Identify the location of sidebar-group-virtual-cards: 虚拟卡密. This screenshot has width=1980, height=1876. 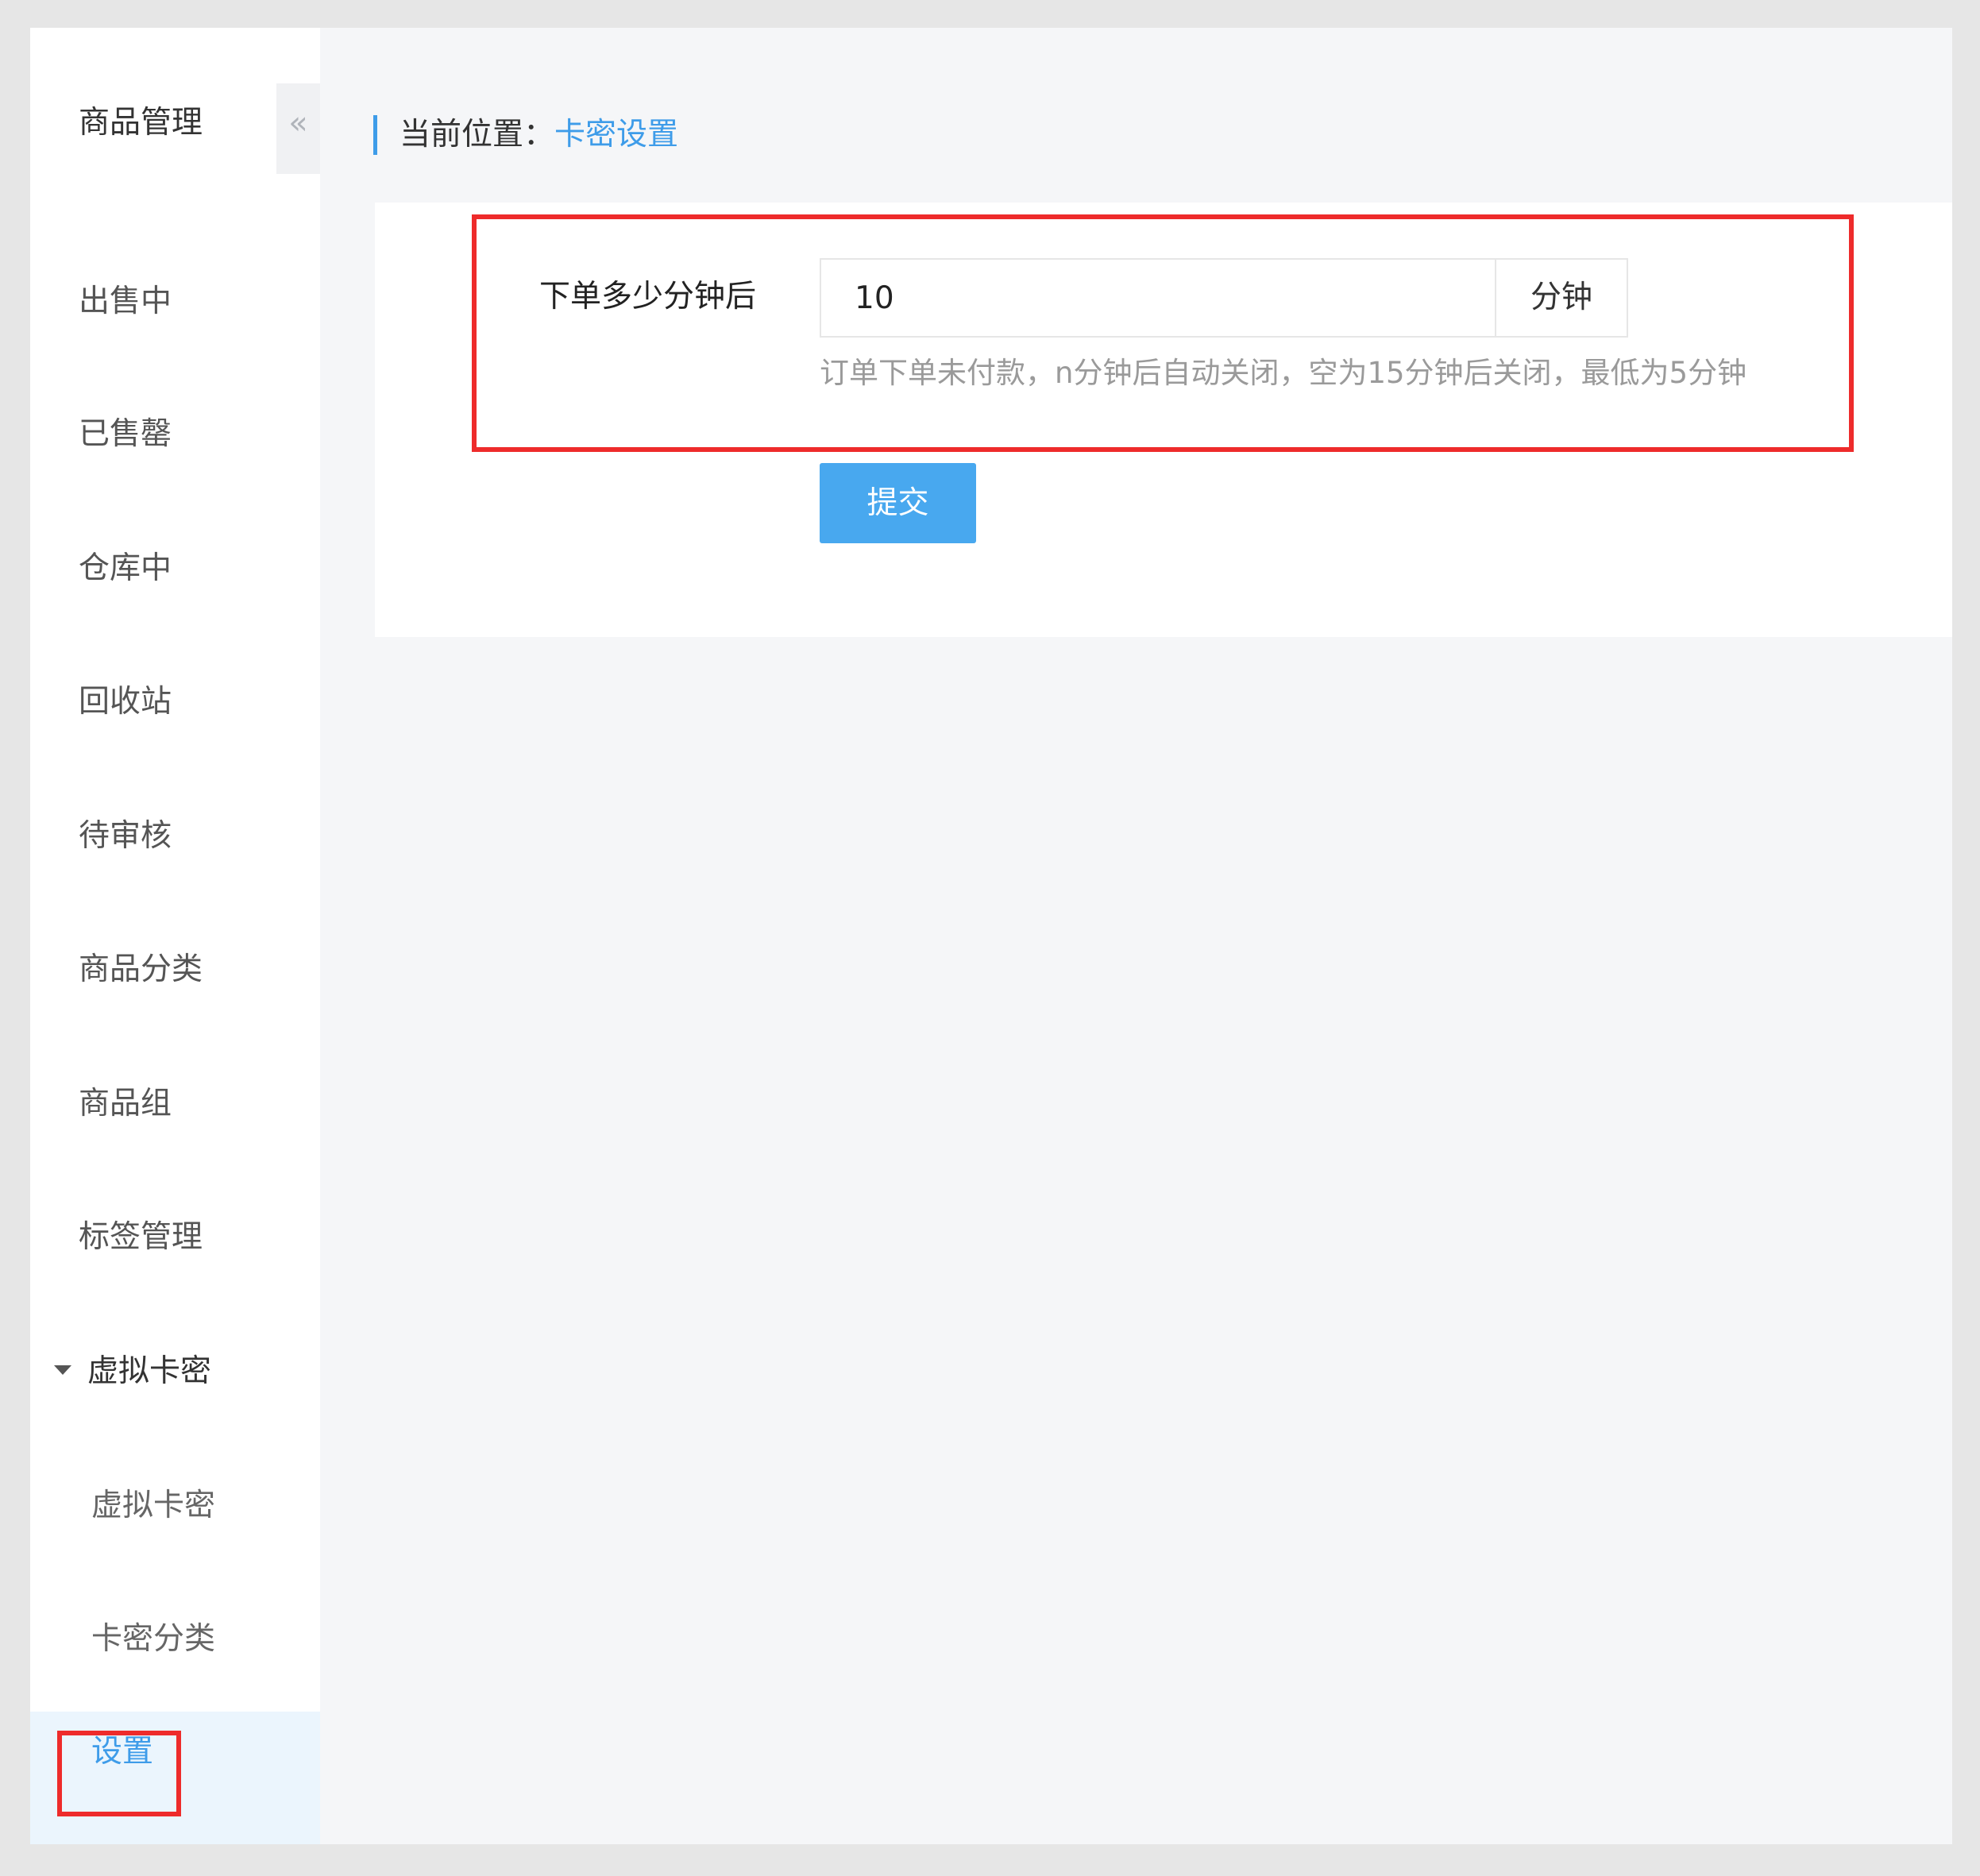
(132, 1372).